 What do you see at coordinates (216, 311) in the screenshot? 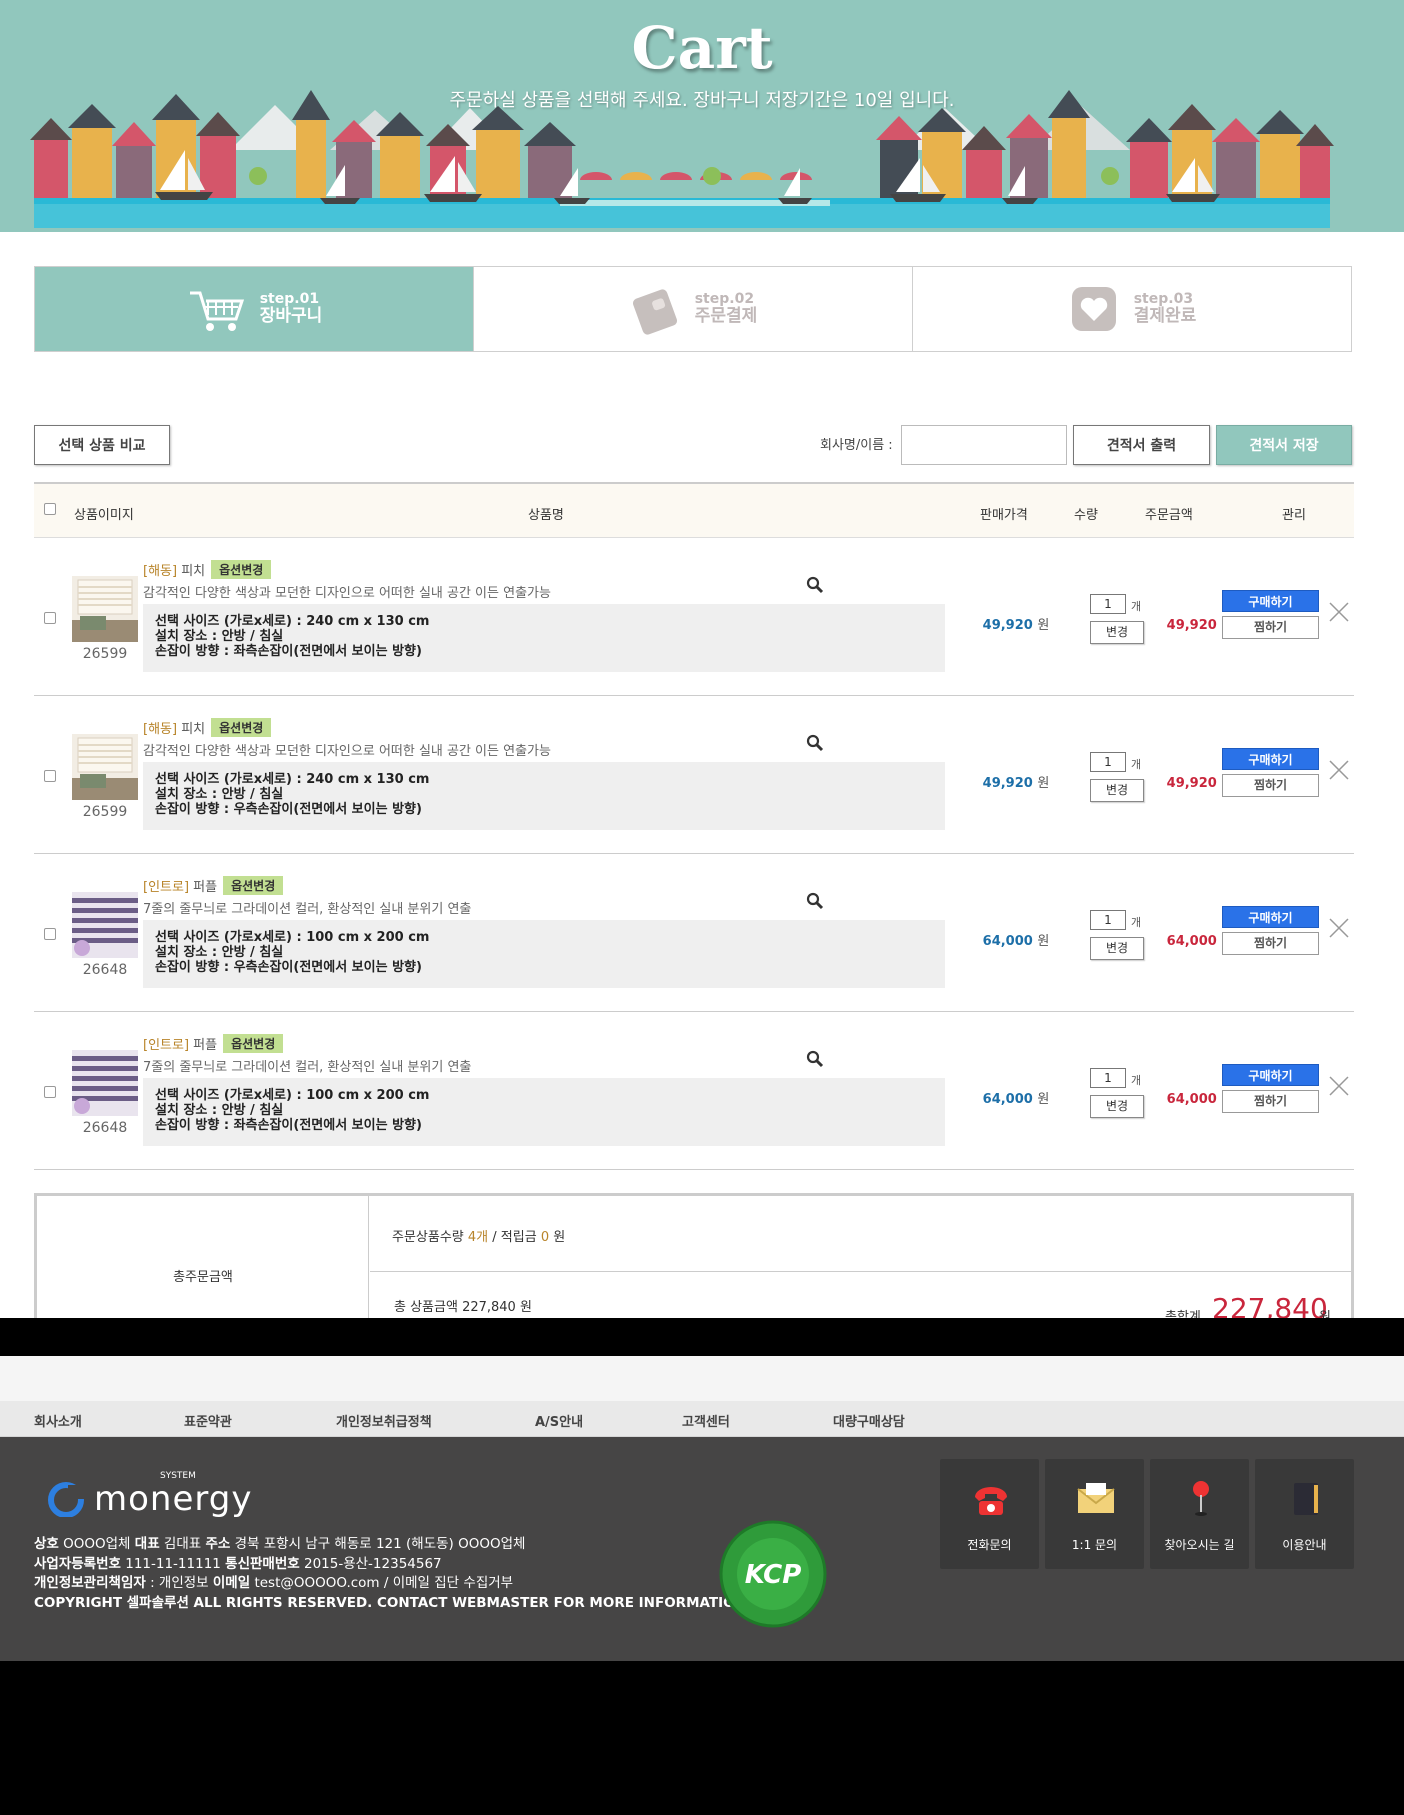
I see `shopping-cart-icon` at bounding box center [216, 311].